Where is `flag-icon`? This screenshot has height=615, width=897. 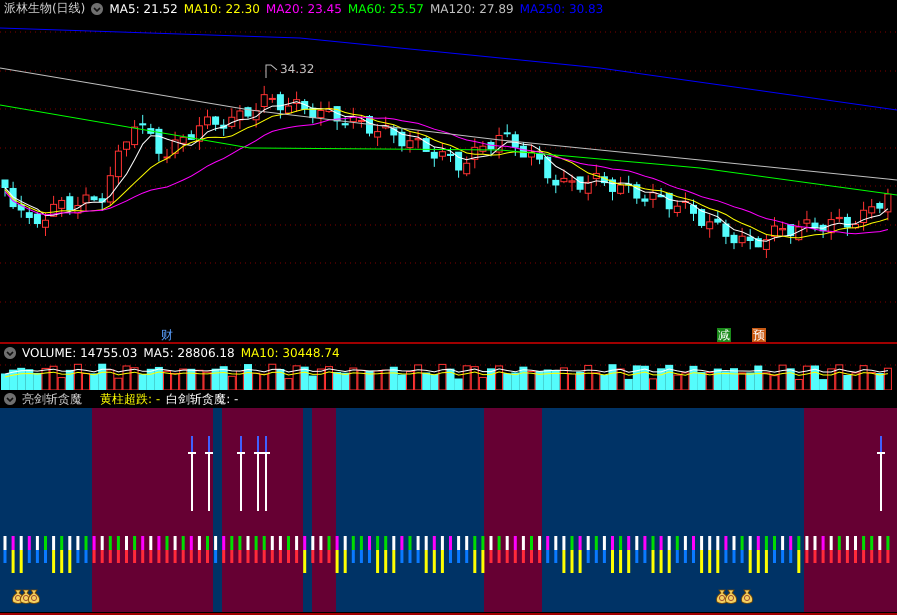
flag-icon is located at coordinates (272, 71).